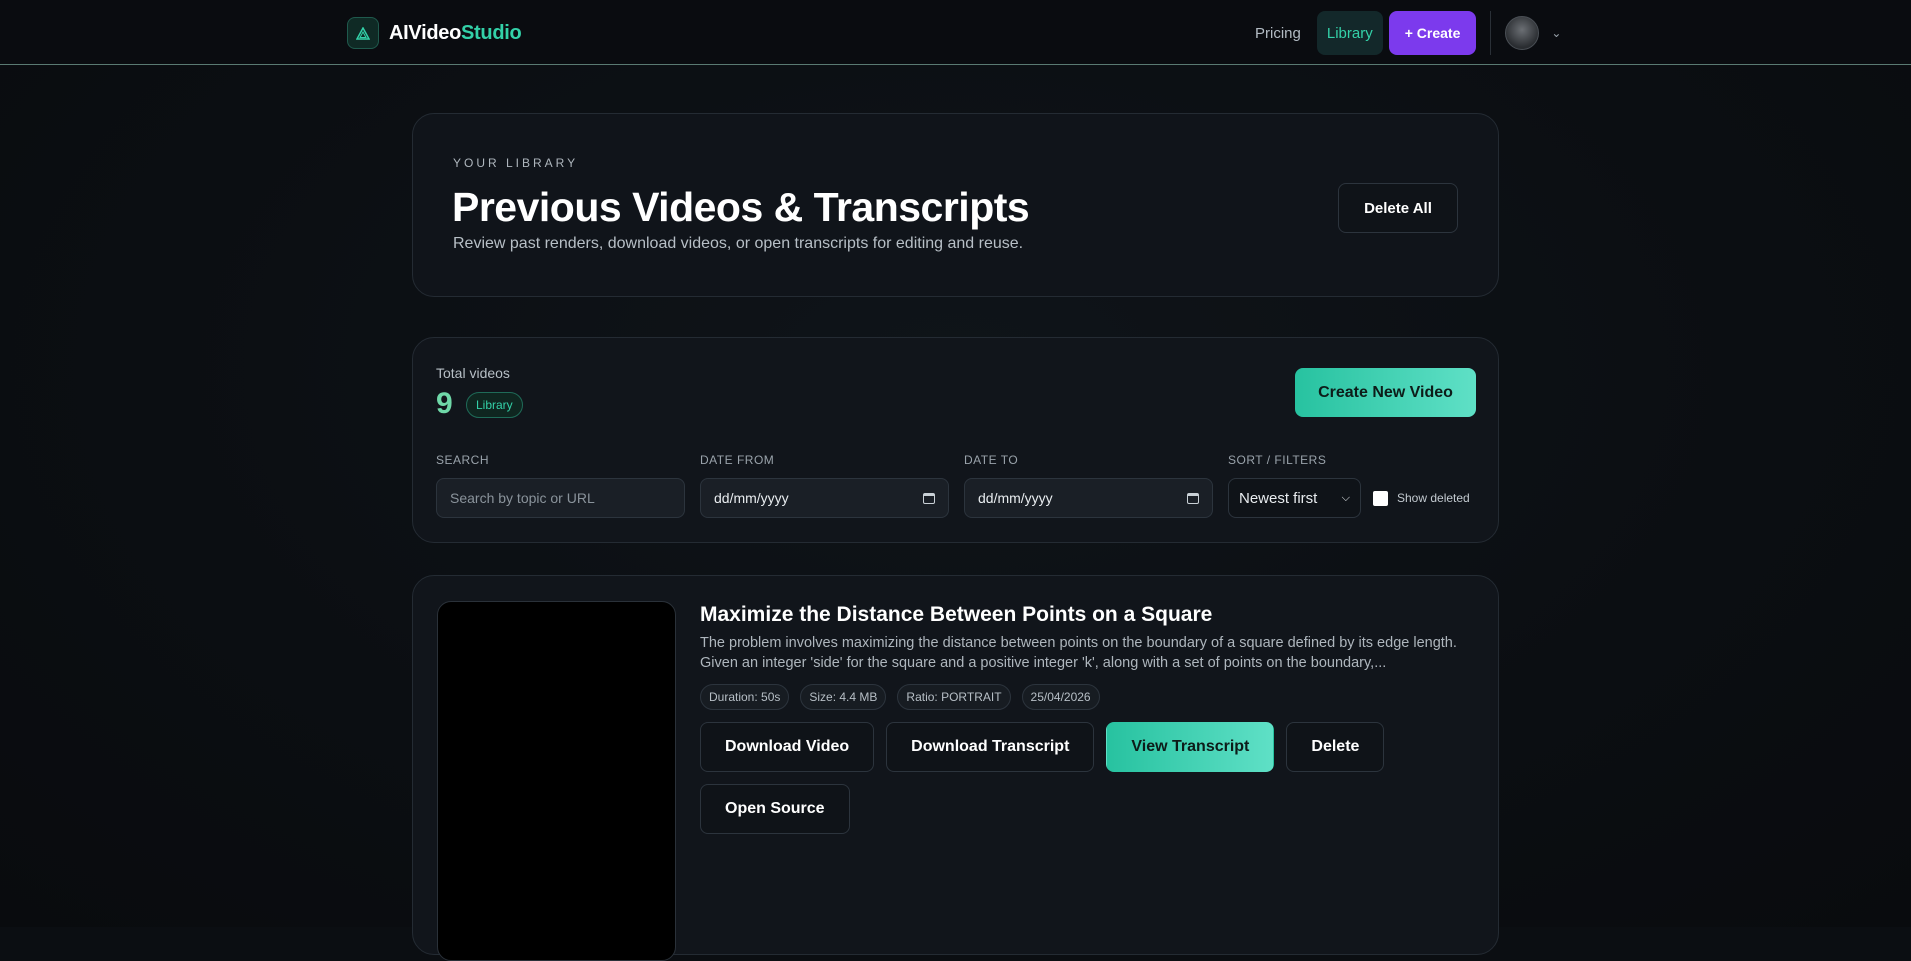  What do you see at coordinates (1556, 33) in the screenshot?
I see `chevron-down-icon: ⌄` at bounding box center [1556, 33].